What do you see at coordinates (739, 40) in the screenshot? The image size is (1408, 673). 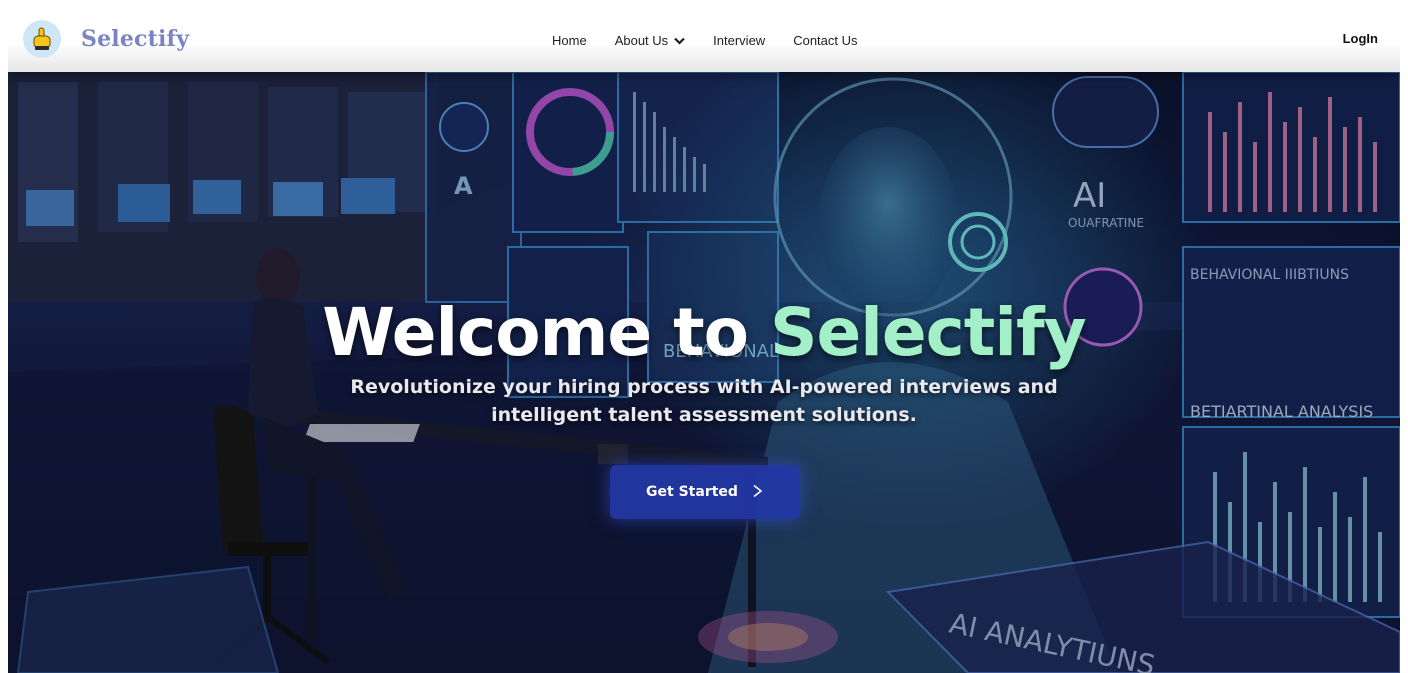 I see `nav-interview: Interview` at bounding box center [739, 40].